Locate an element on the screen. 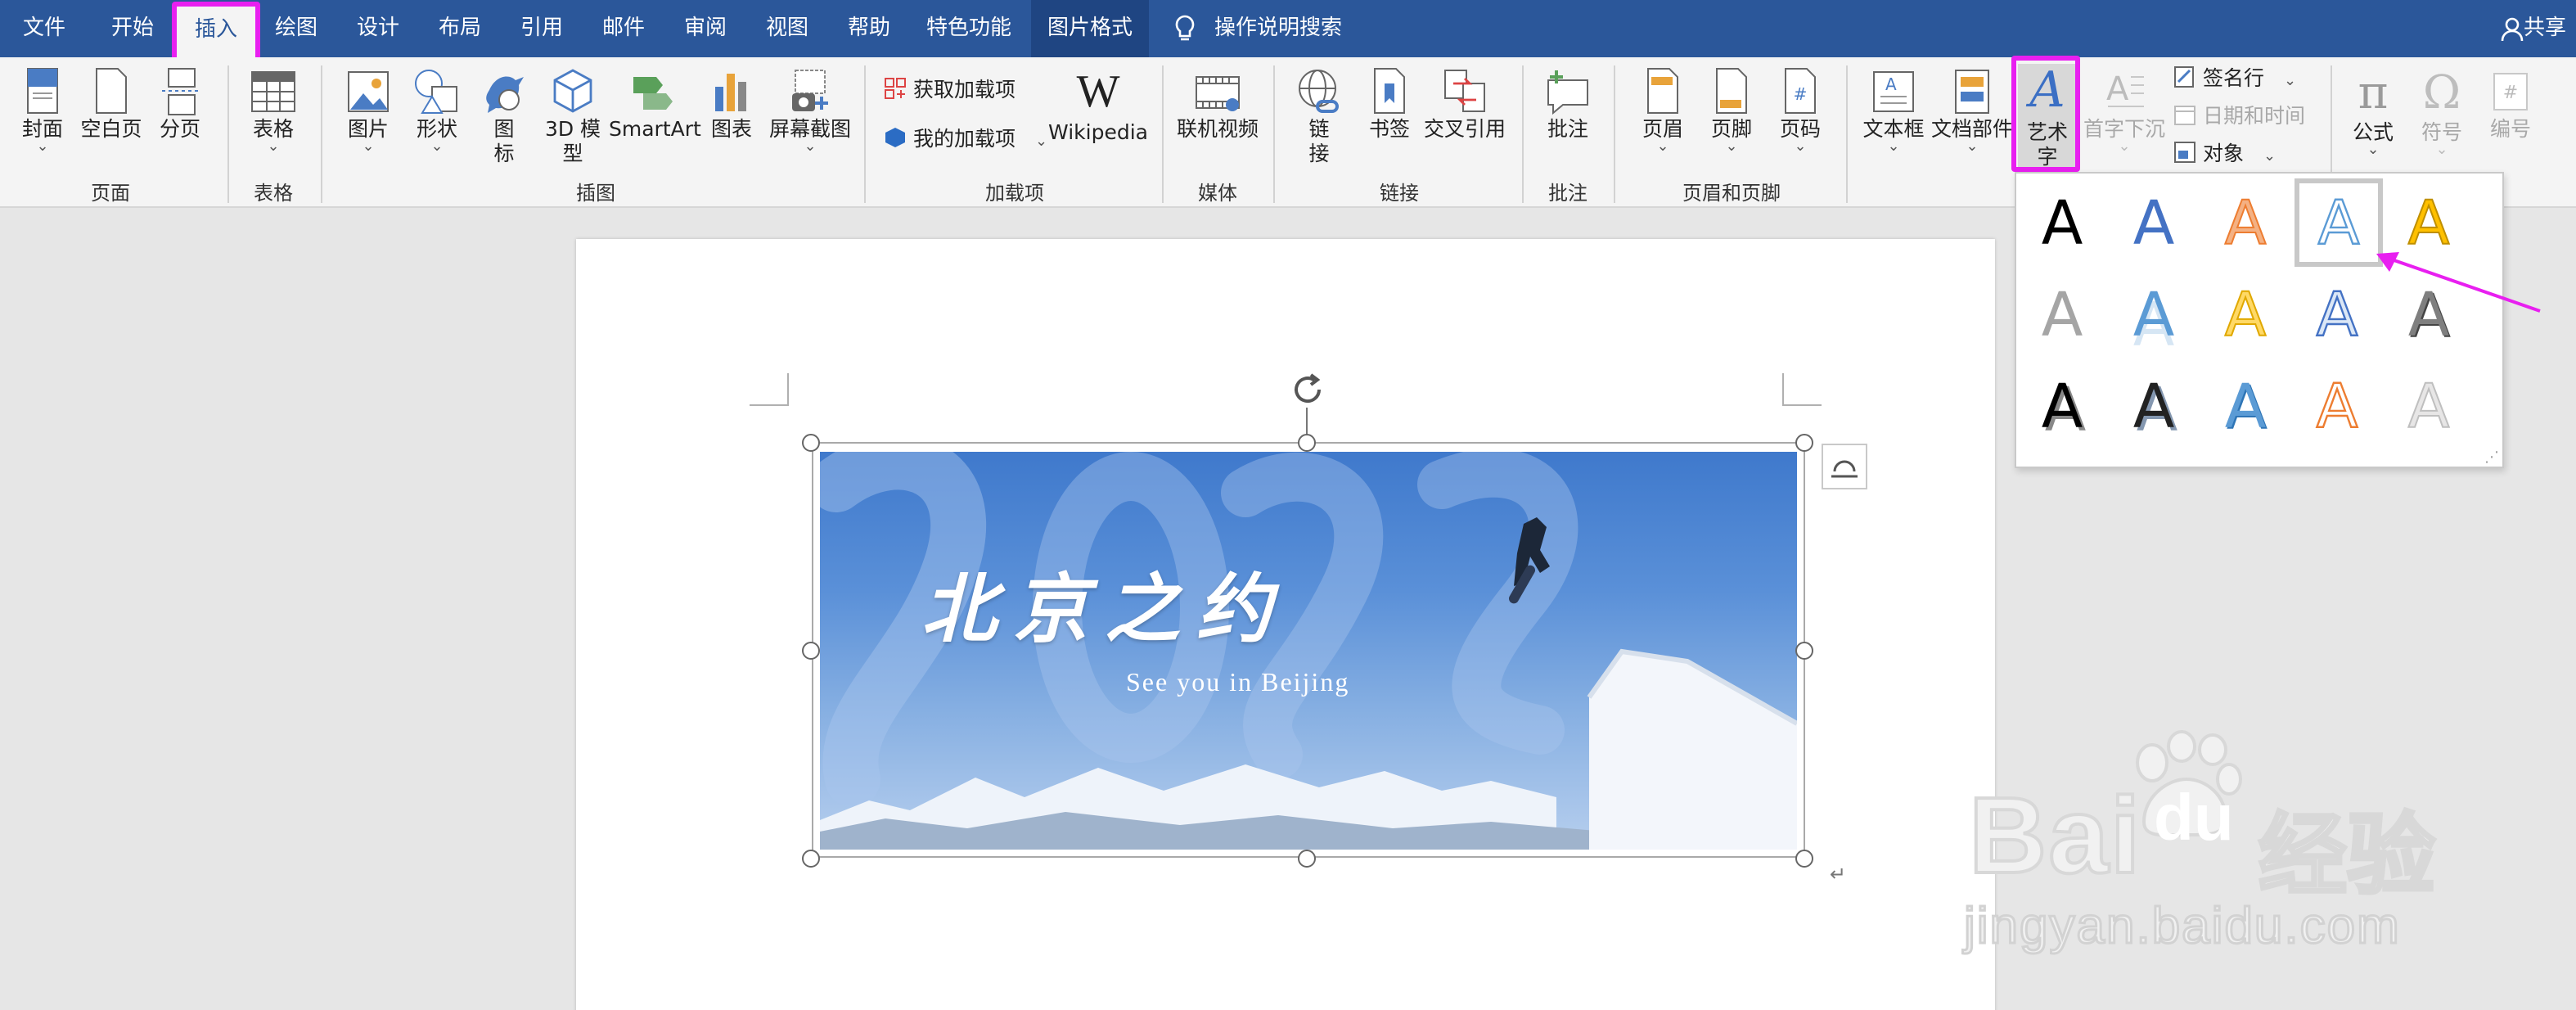 The image size is (2576, 1010). wikipedia-icon: W is located at coordinates (1098, 92).